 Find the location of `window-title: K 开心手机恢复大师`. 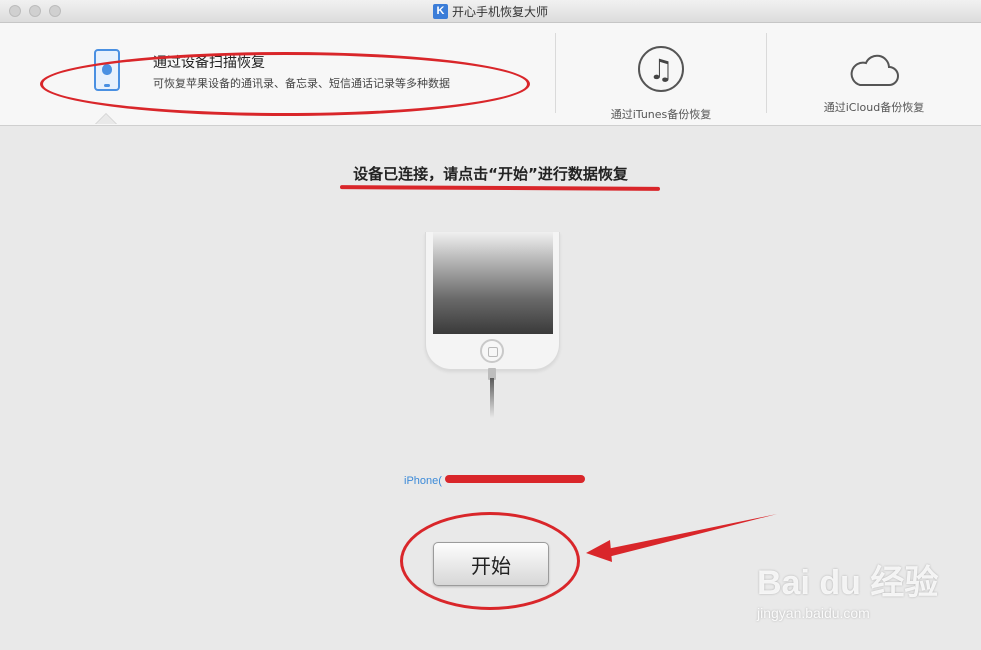

window-title: K 开心手机恢复大师 is located at coordinates (490, 11).